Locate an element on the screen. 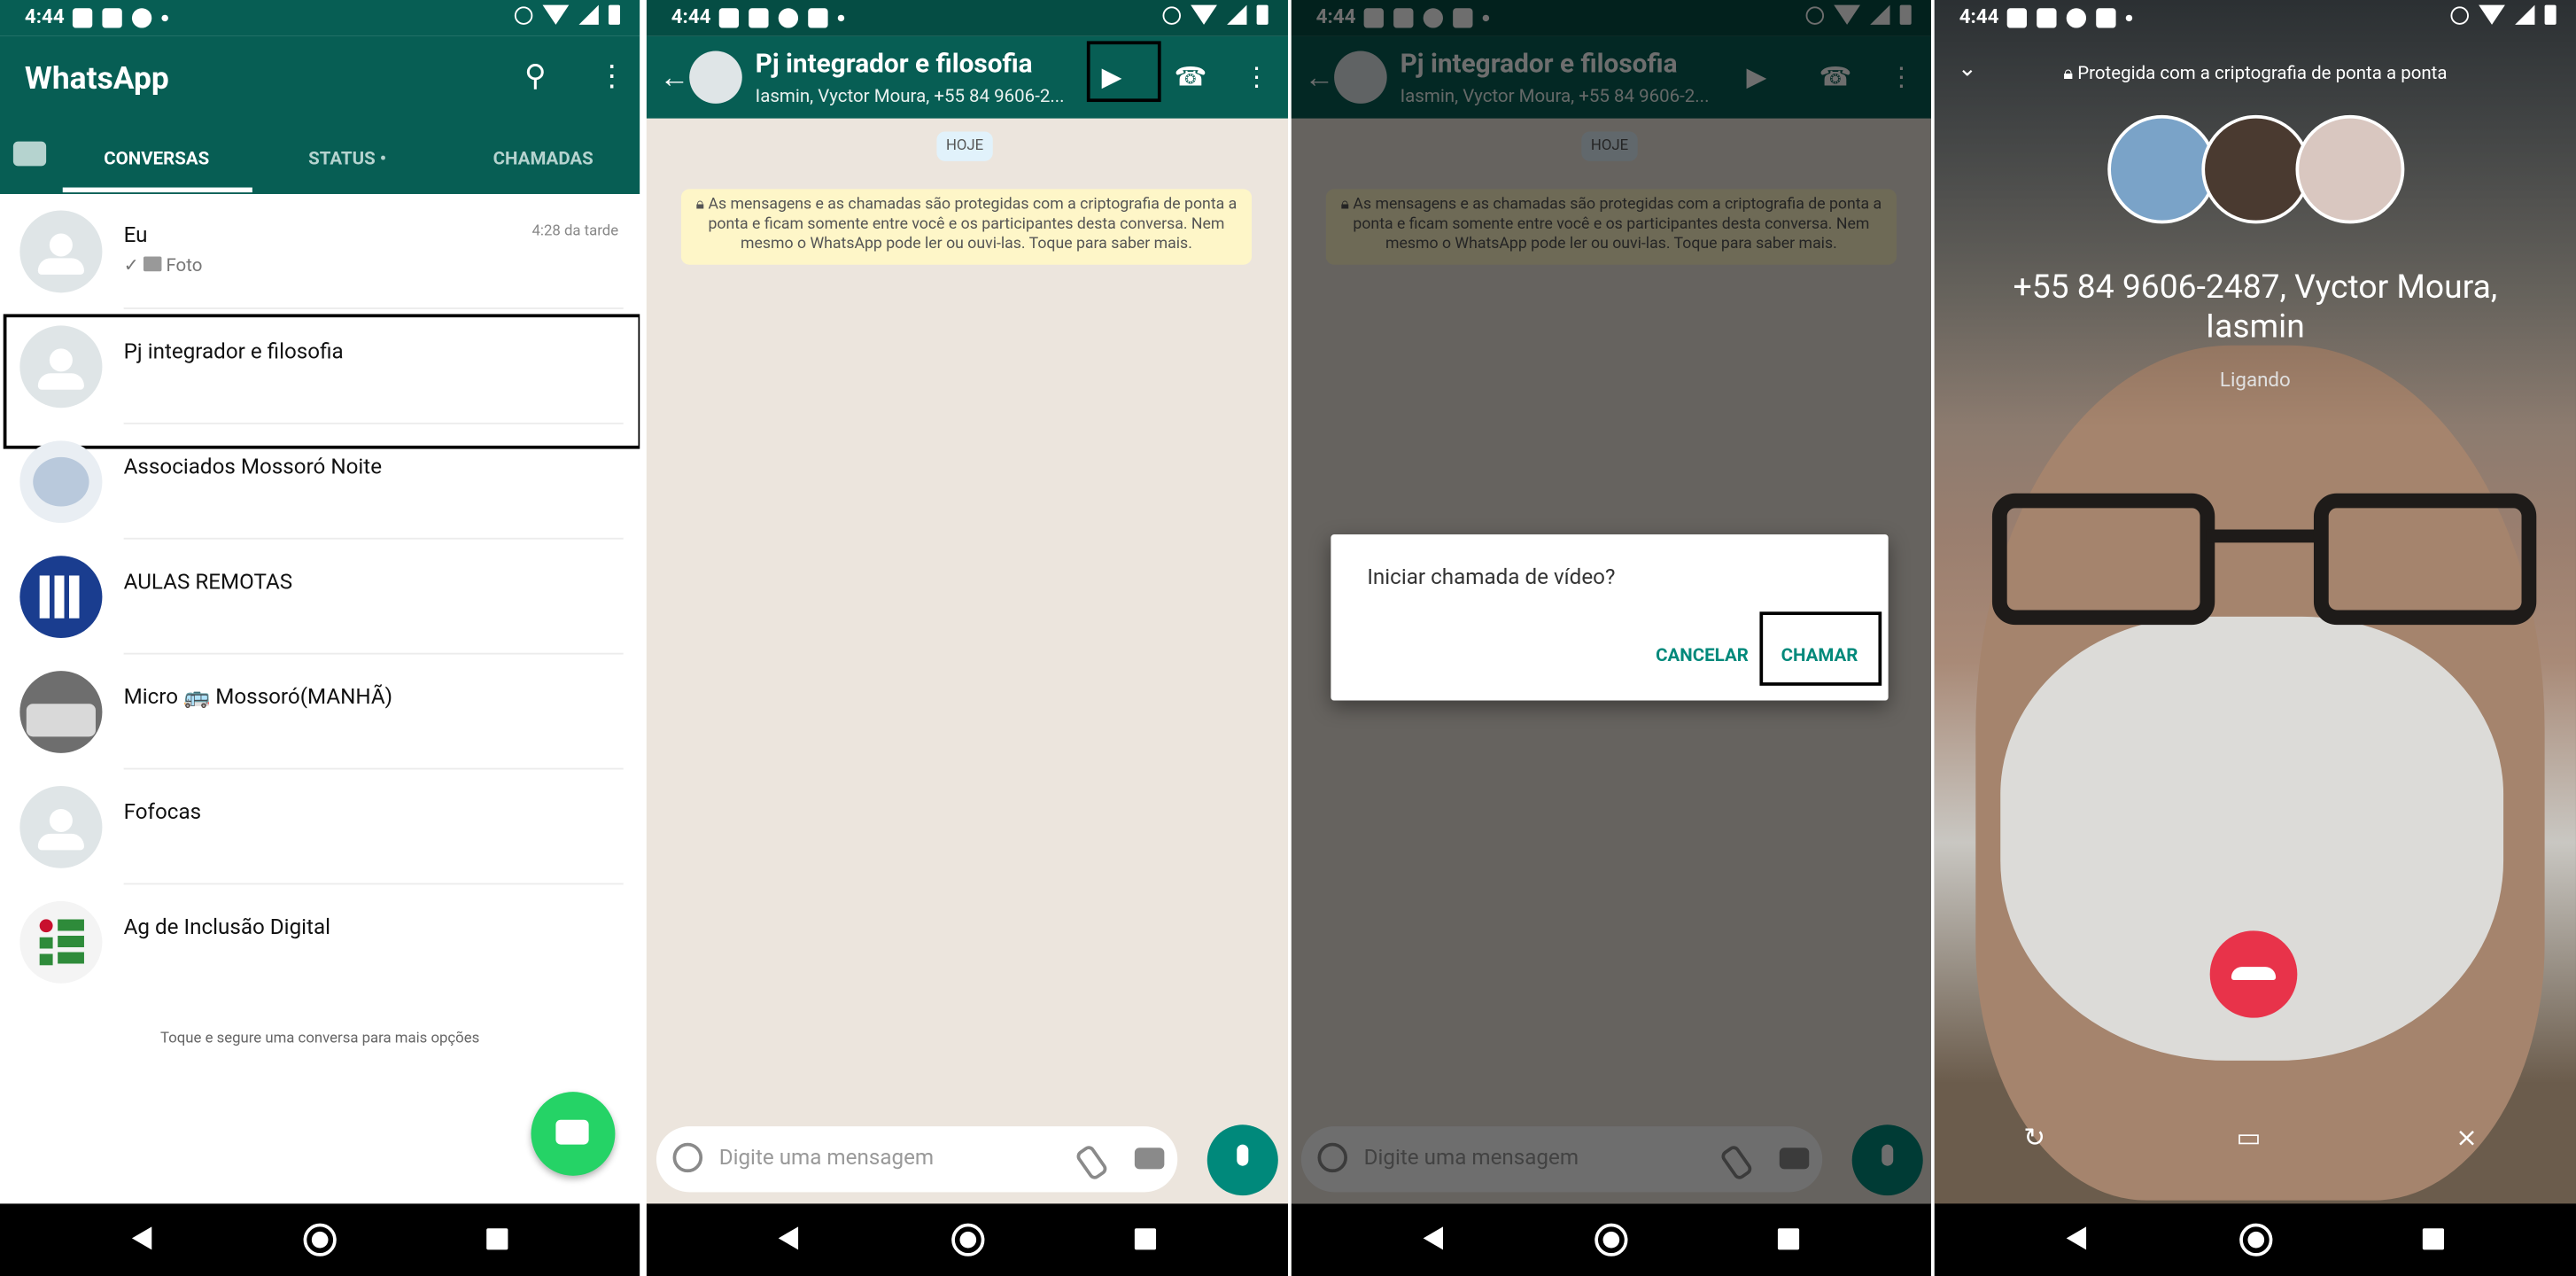 This screenshot has height=1276, width=2576. tab-bar: CONVERSAS STATUS • CHAMADAS is located at coordinates (320, 162).